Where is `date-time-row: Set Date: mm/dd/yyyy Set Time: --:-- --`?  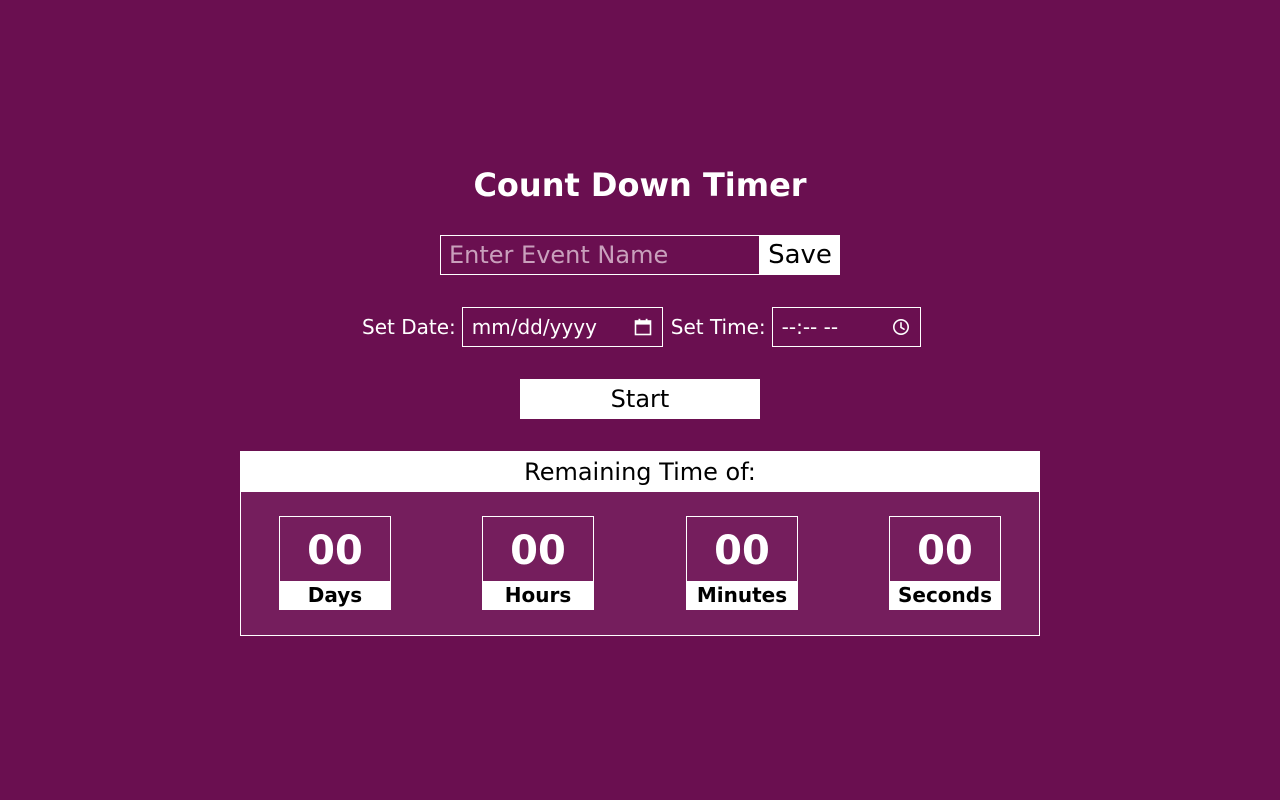 date-time-row: Set Date: mm/dd/yyyy Set Time: --:-- -- is located at coordinates (641, 327).